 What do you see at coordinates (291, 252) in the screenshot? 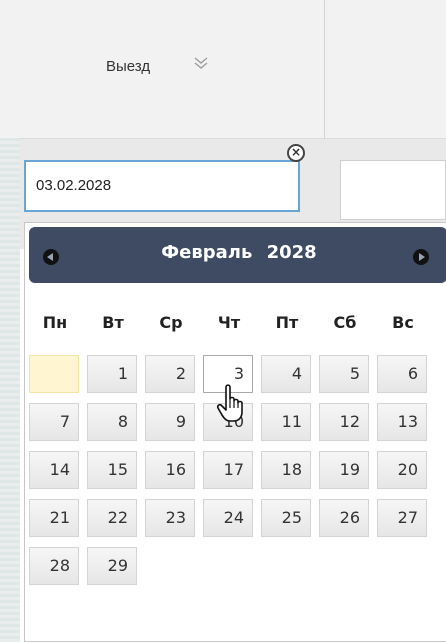
I see `datepicker-year: 2028` at bounding box center [291, 252].